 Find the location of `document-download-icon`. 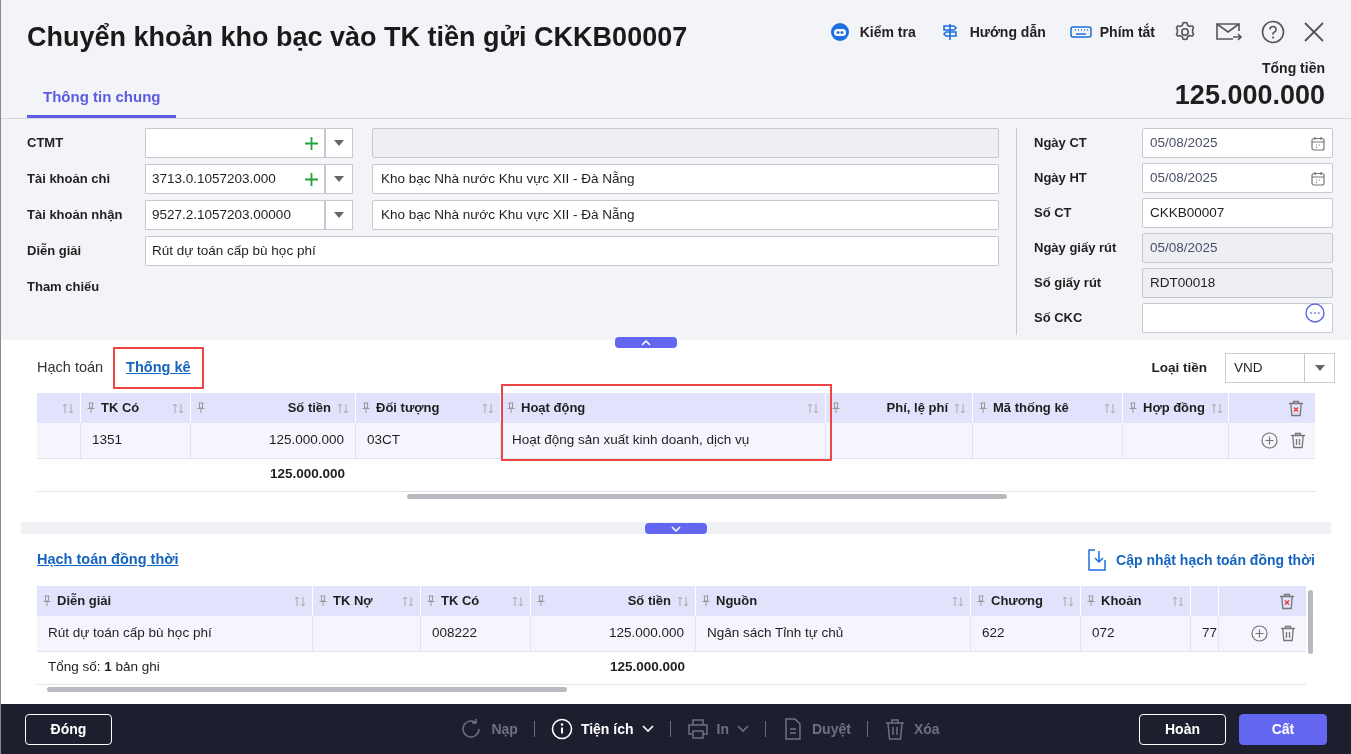

document-download-icon is located at coordinates (1097, 560).